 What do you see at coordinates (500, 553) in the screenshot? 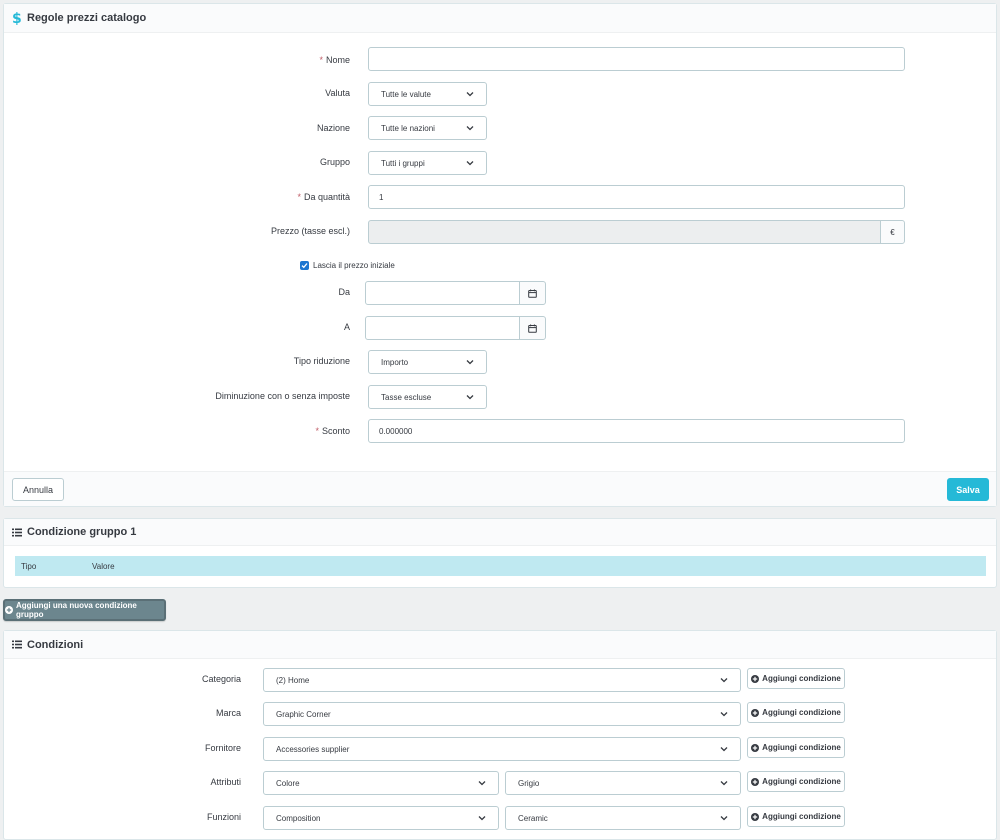
I see `condition-group-panel: Condizione gruppo 1 Tipo Valore` at bounding box center [500, 553].